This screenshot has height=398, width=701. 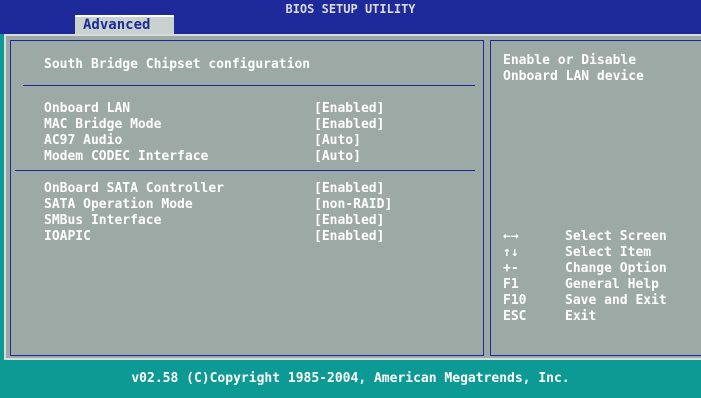 What do you see at coordinates (349, 221) in the screenshot?
I see `setting-smbus-value: [Enabled]` at bounding box center [349, 221].